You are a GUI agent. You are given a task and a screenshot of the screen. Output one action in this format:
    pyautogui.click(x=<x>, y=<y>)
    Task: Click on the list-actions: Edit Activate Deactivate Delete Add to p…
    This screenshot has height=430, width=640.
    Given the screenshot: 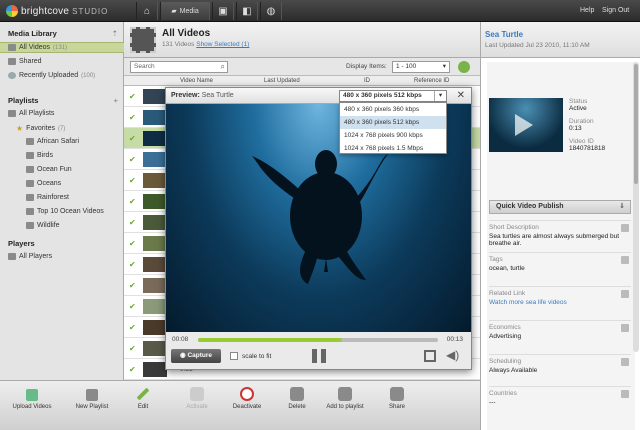 What is the action you would take?
    pyautogui.click(x=302, y=405)
    